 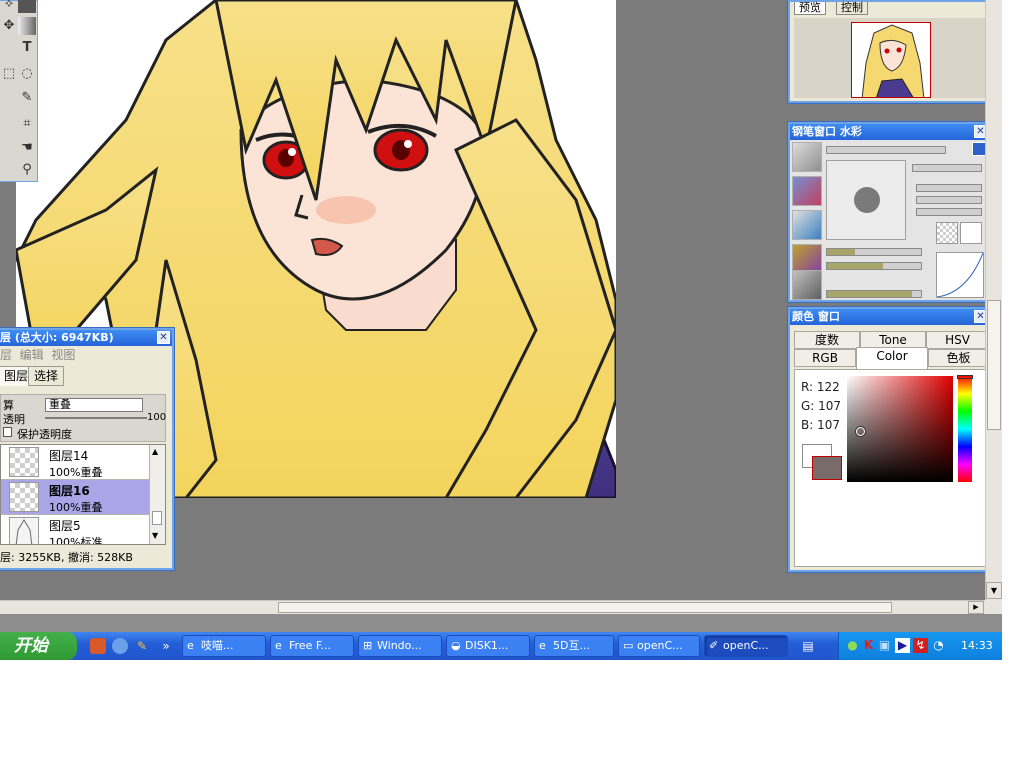 What do you see at coordinates (994, 365) in the screenshot?
I see `vertical-scroll-thumb` at bounding box center [994, 365].